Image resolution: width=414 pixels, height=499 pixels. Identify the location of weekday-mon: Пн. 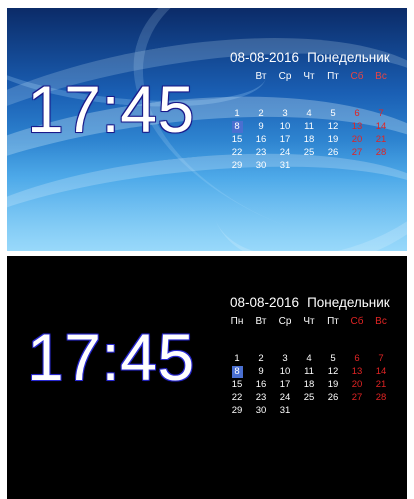
(237, 321).